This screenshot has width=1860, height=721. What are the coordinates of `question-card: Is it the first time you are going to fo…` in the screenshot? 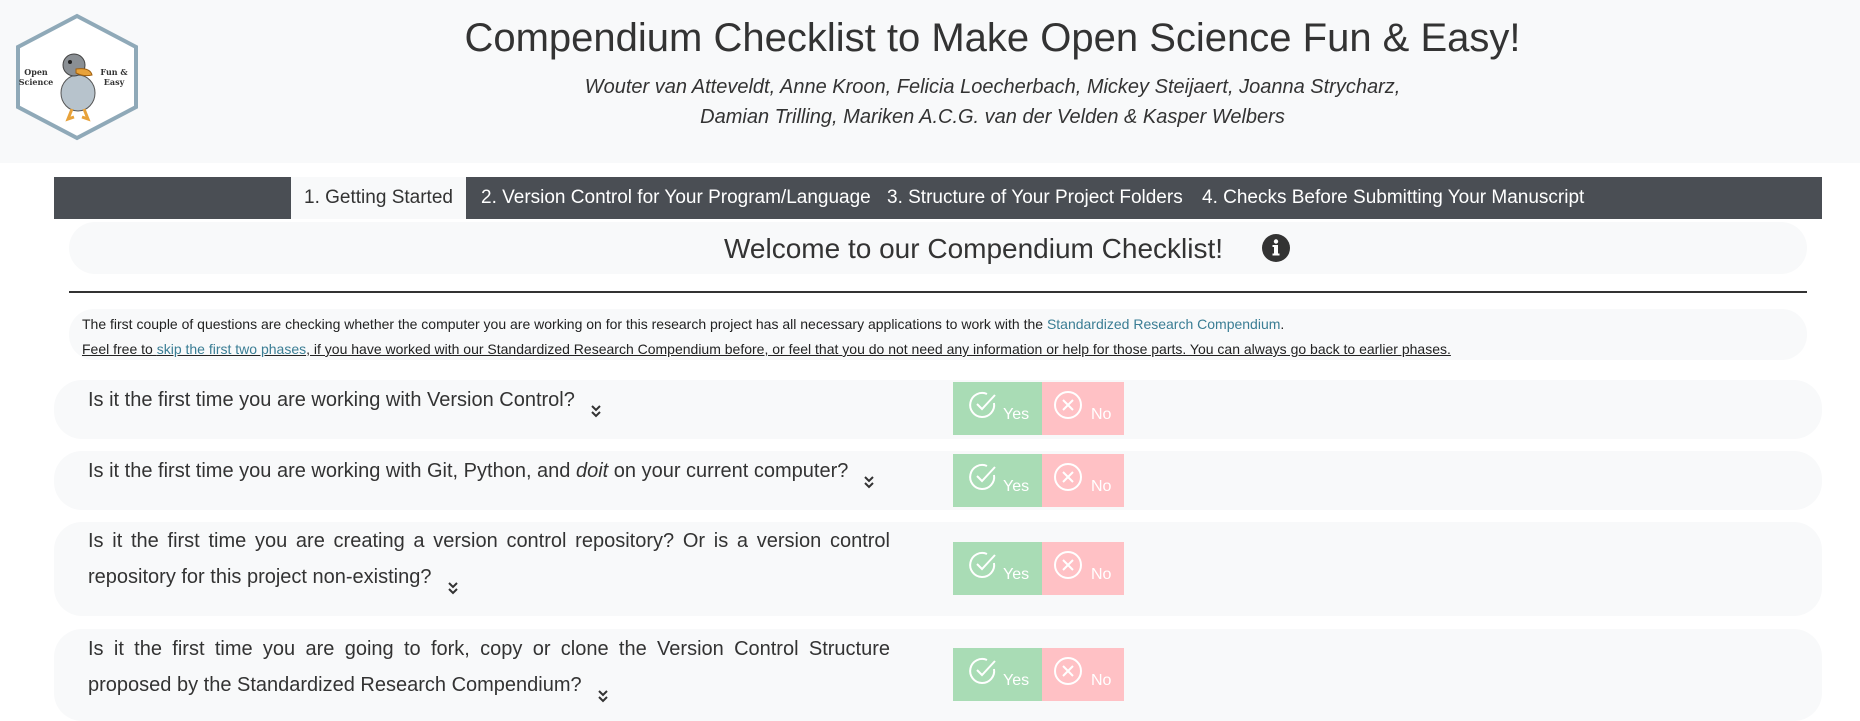 It's located at (938, 675).